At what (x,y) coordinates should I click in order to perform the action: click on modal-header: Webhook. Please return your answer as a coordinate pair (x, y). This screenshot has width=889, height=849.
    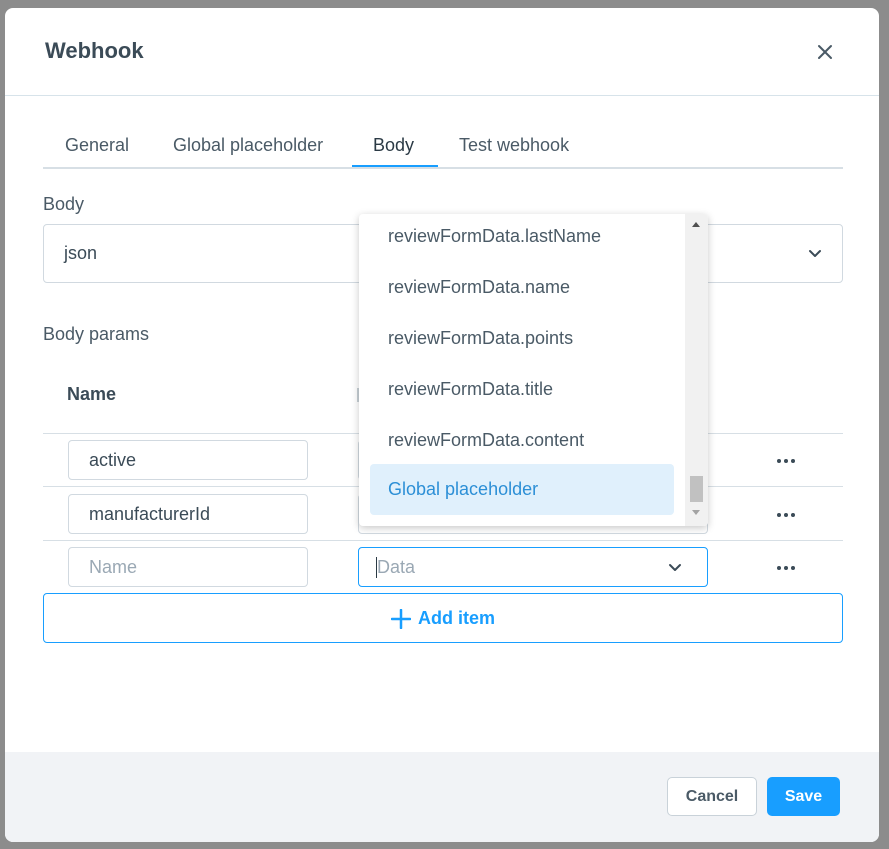
    Looking at the image, I should click on (442, 52).